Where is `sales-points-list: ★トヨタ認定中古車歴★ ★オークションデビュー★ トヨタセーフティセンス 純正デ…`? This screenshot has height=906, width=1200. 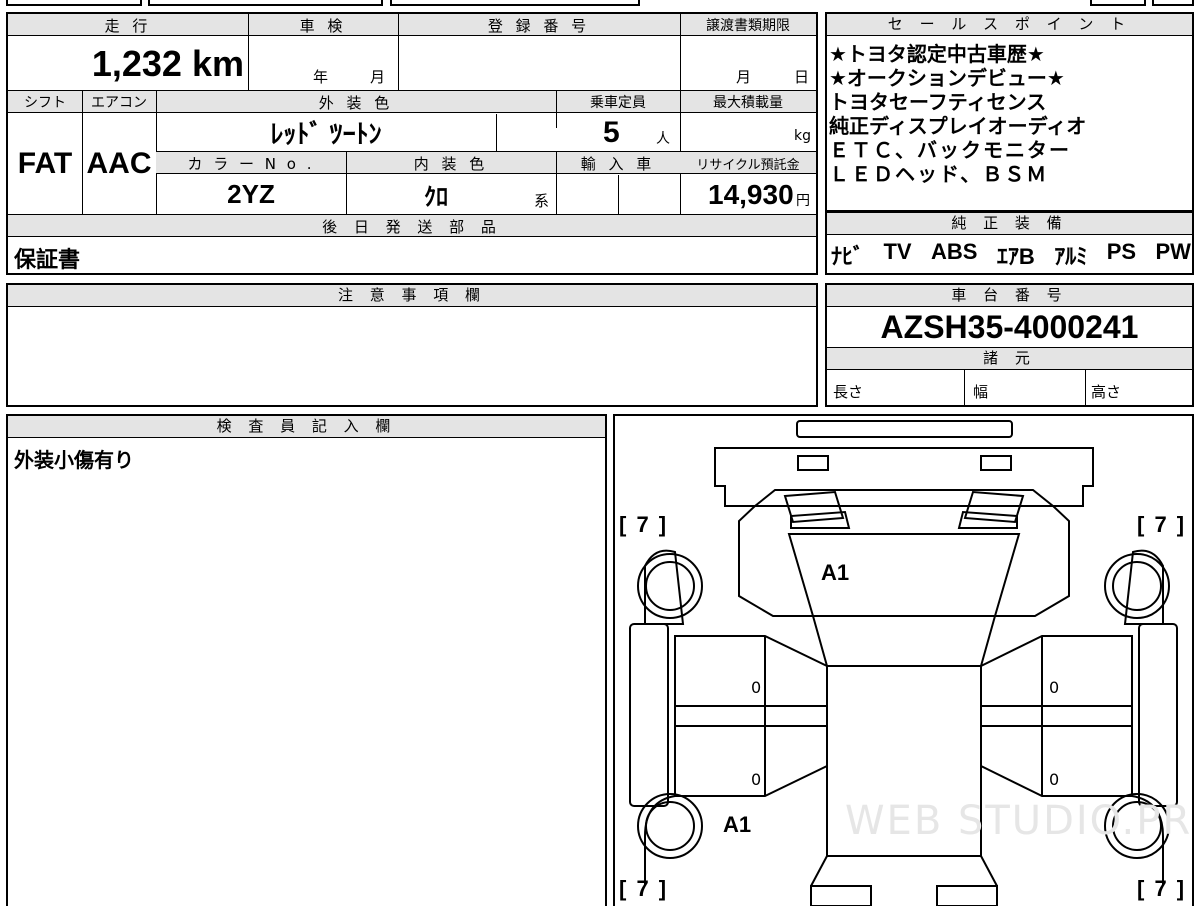 sales-points-list: ★トヨタ認定中古車歴★ ★オークションデビュー★ トヨタセーフティセンス 純正デ… is located at coordinates (957, 114).